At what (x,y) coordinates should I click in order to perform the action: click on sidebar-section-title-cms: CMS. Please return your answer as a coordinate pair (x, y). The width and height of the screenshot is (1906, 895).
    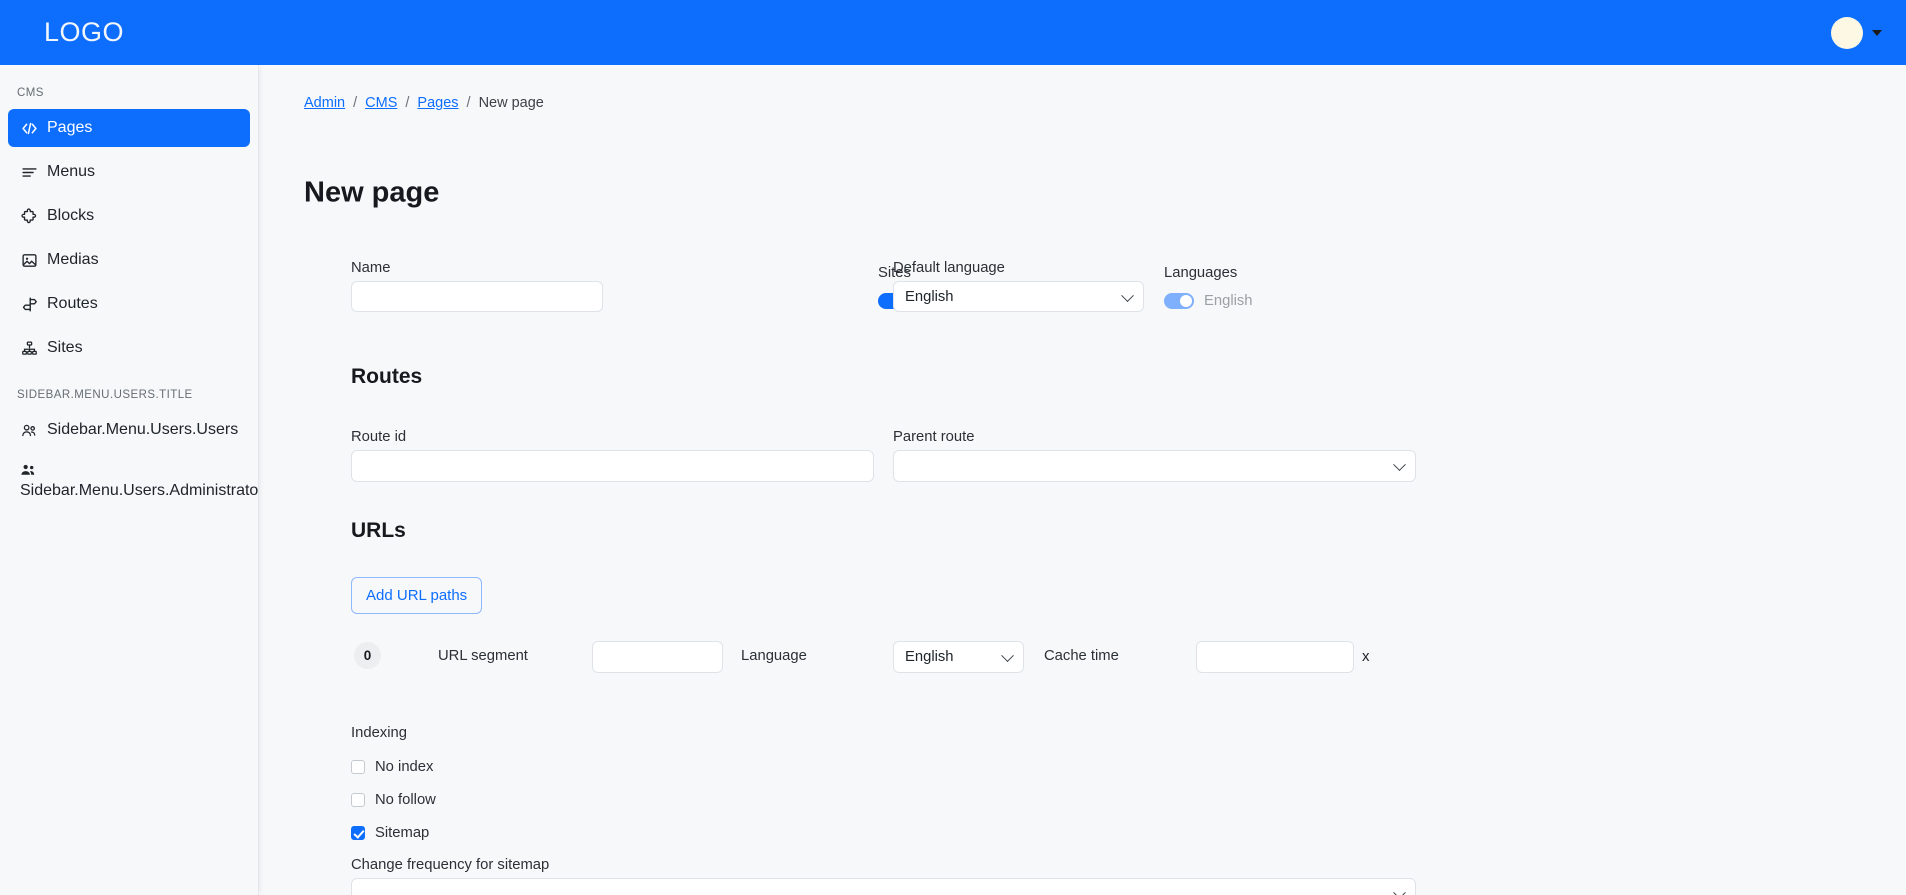
    Looking at the image, I should click on (30, 93).